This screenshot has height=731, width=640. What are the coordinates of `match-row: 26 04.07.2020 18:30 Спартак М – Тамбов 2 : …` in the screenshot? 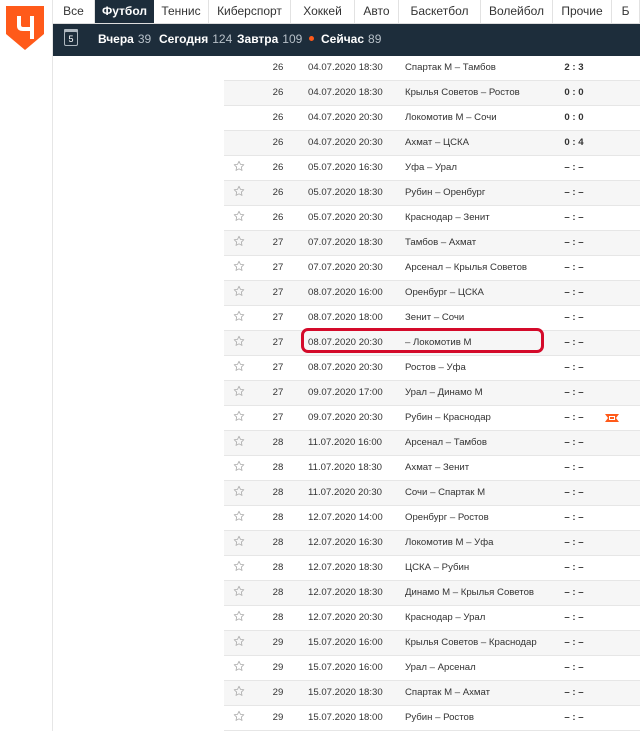 It's located at (432, 68).